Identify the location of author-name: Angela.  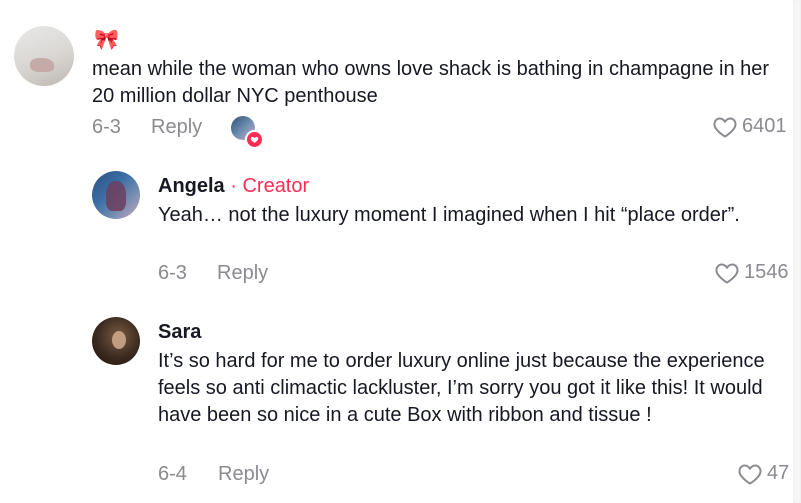
(191, 186).